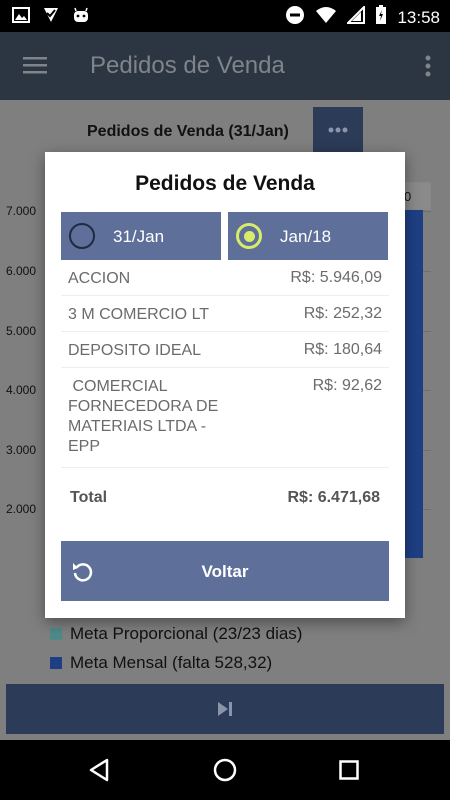 This screenshot has width=450, height=800. Describe the element at coordinates (349, 772) in the screenshot. I see `recent-apps-icon` at that location.